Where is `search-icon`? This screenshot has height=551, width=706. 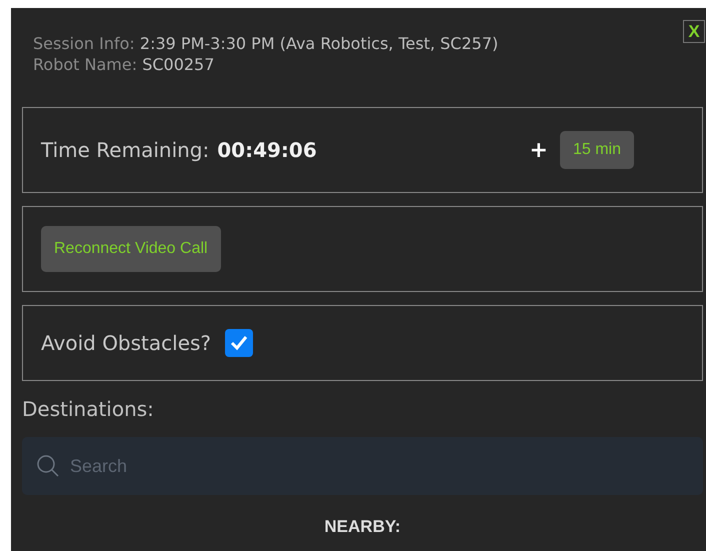 search-icon is located at coordinates (48, 466).